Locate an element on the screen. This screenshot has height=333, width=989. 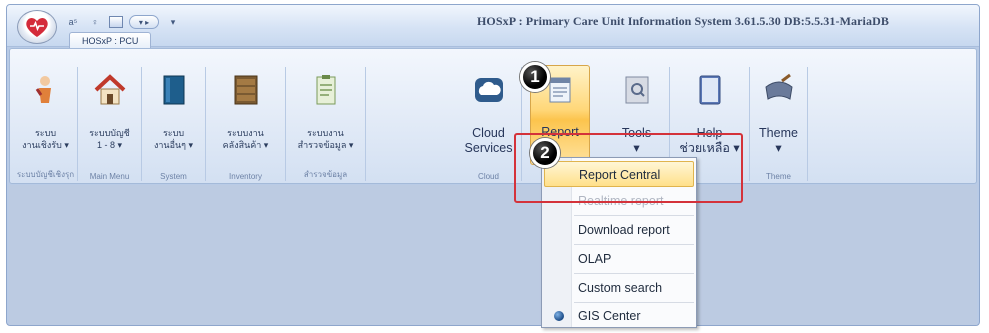
zoom-icon: a⁵ is located at coordinates (73, 22).